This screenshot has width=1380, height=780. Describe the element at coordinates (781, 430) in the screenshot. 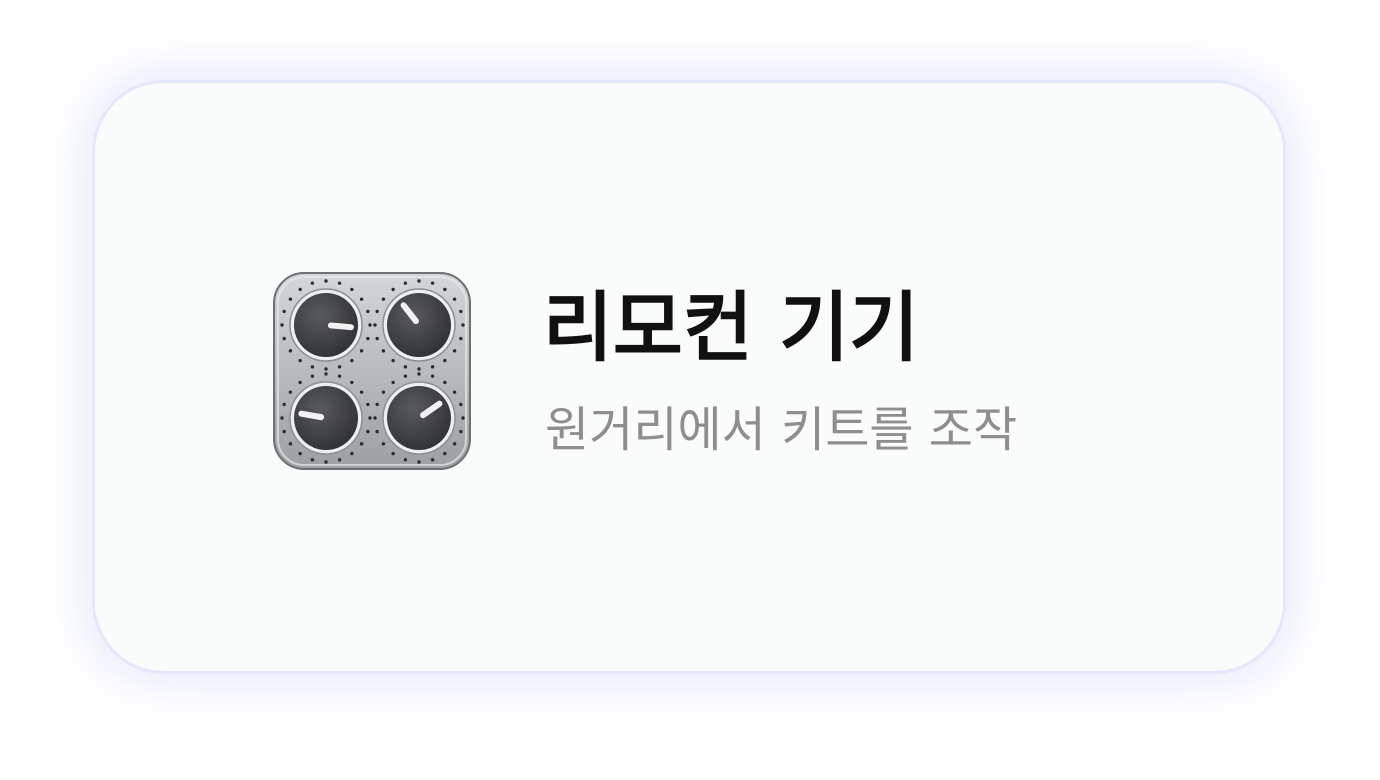

I see `widget-subtitle: 원거리에서 키트를 조작` at that location.